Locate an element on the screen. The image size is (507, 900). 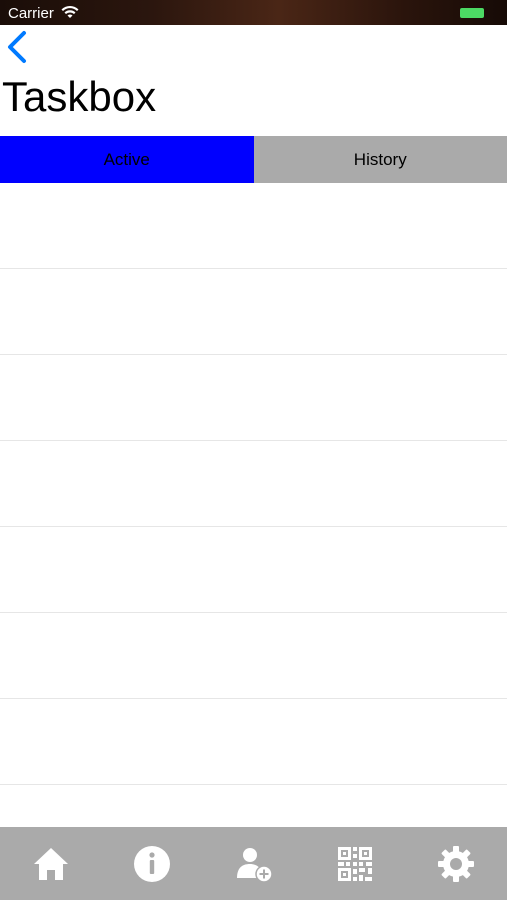
carrier-label: Carrier is located at coordinates (31, 13).